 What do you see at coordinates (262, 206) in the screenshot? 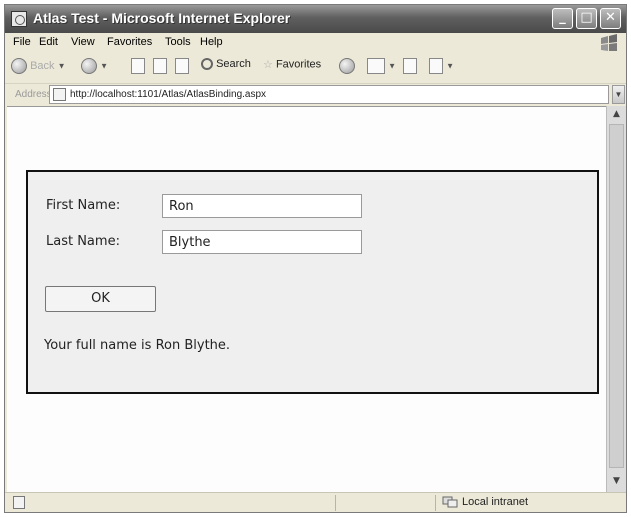
I see `first-name-input` at bounding box center [262, 206].